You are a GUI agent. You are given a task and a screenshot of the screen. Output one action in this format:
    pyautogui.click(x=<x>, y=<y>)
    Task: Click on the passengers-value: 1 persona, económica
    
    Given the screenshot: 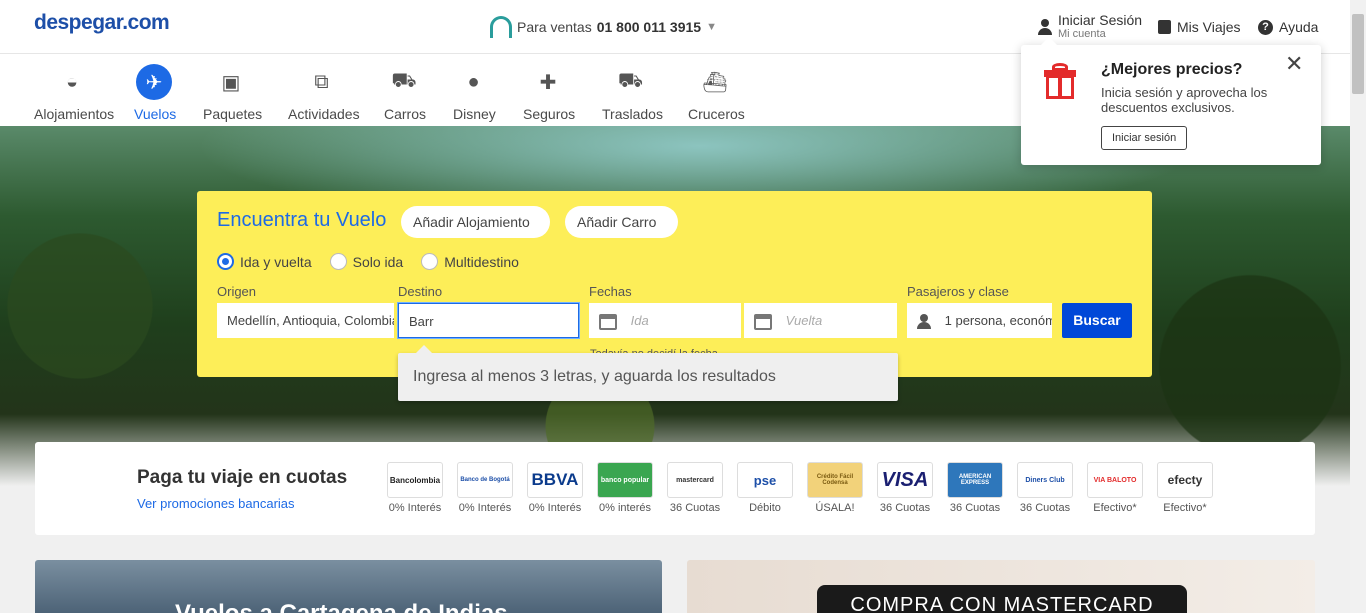 What is the action you would take?
    pyautogui.click(x=998, y=320)
    